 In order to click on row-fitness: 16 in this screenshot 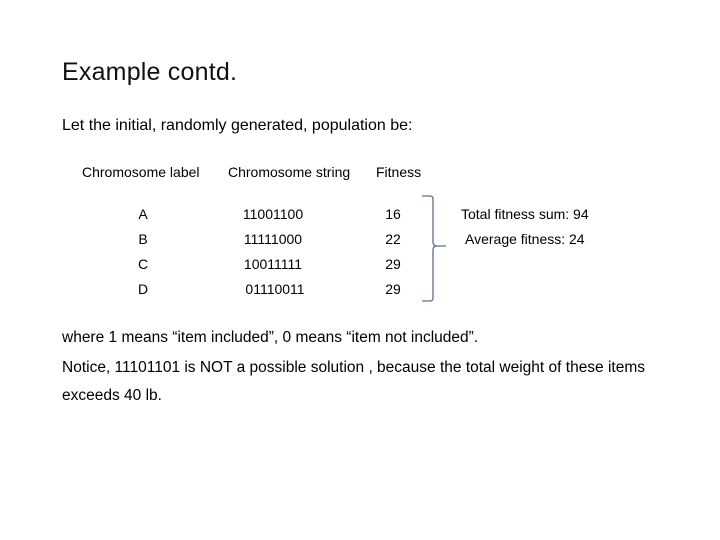, I will do `click(393, 214)`.